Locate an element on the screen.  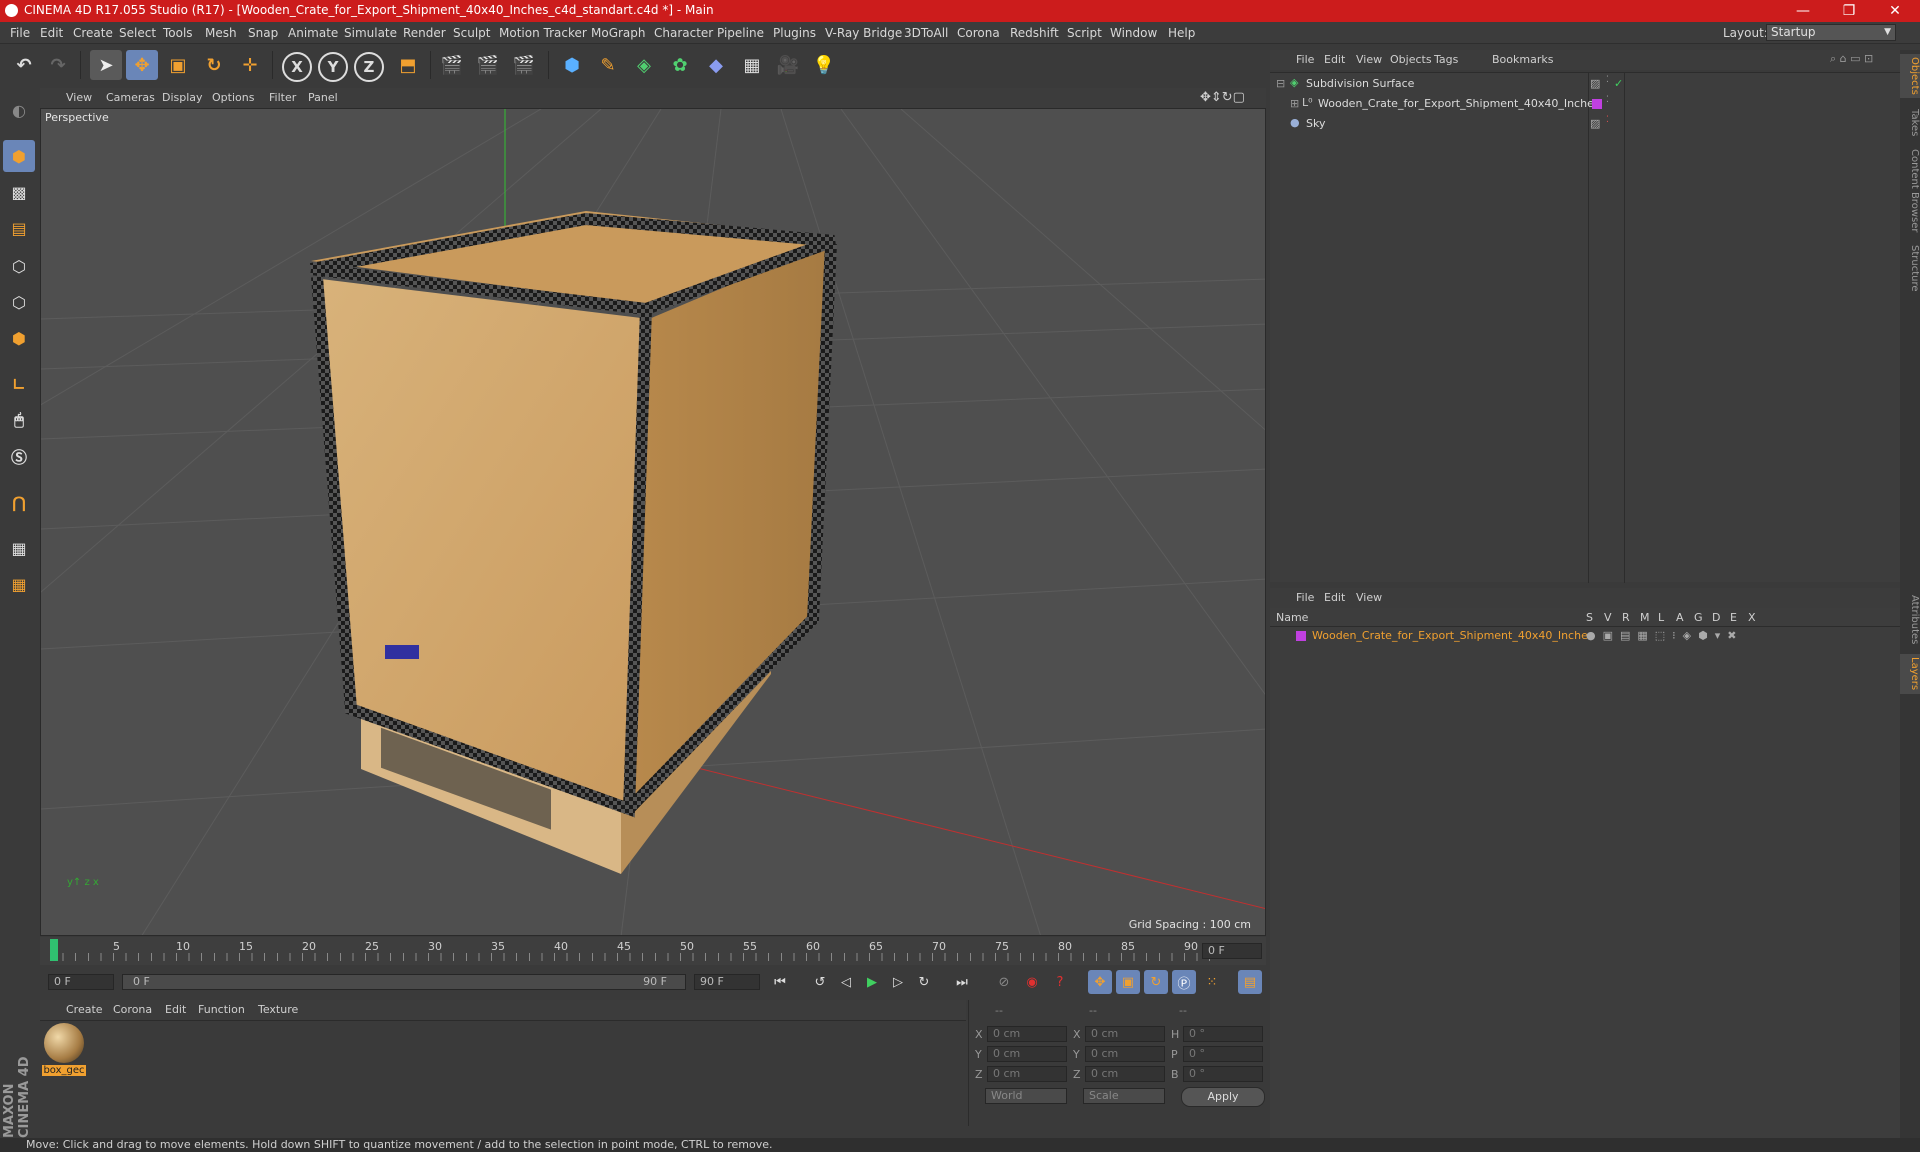
play-icon: ▶ is located at coordinates (872, 982).